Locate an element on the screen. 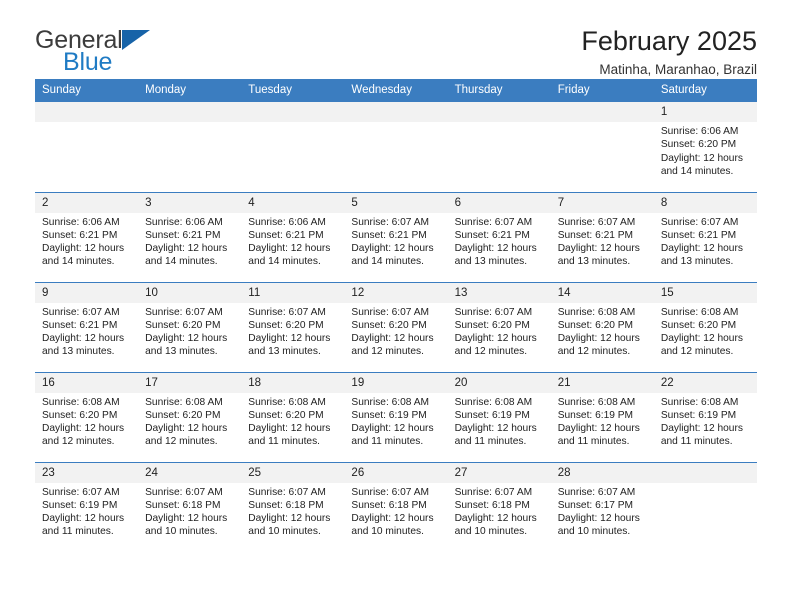  weekday-header-wednesday: Wednesday is located at coordinates (396, 90).